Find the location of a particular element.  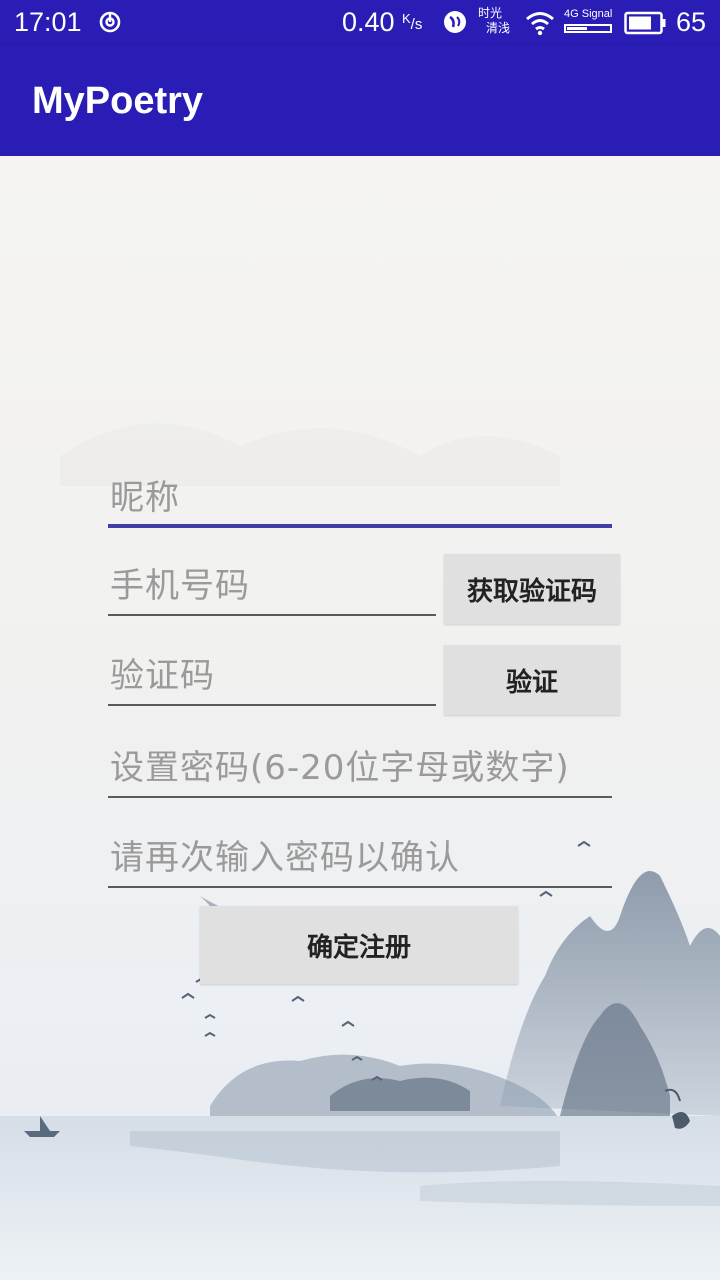

status-label-line2: 清浅 is located at coordinates (498, 28).